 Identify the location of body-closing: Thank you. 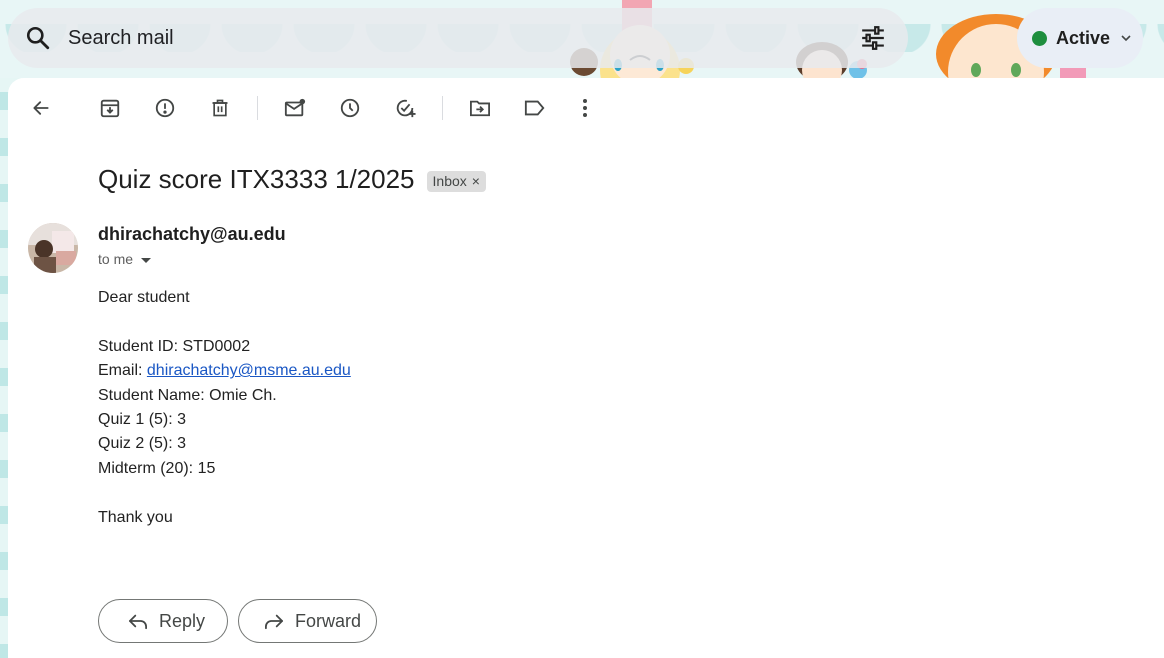
(135, 517).